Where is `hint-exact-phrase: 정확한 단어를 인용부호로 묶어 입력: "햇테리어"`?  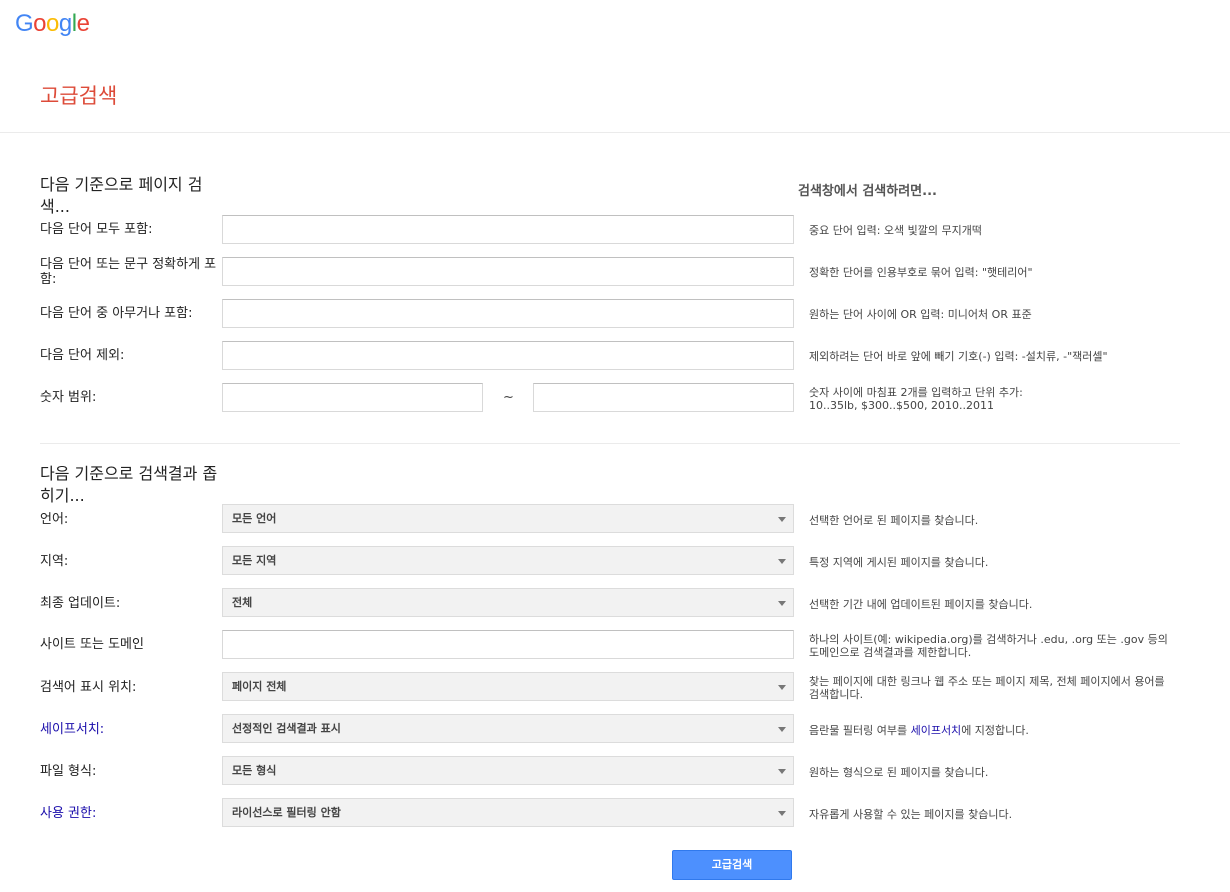
hint-exact-phrase: 정확한 단어를 인용부호로 묶어 입력: "햇테리어" is located at coordinates (921, 272).